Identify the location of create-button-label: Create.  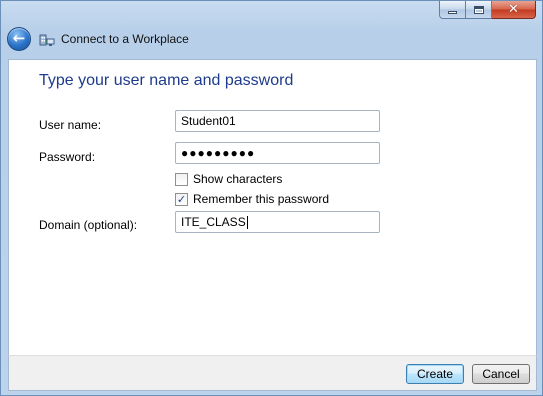
(435, 374).